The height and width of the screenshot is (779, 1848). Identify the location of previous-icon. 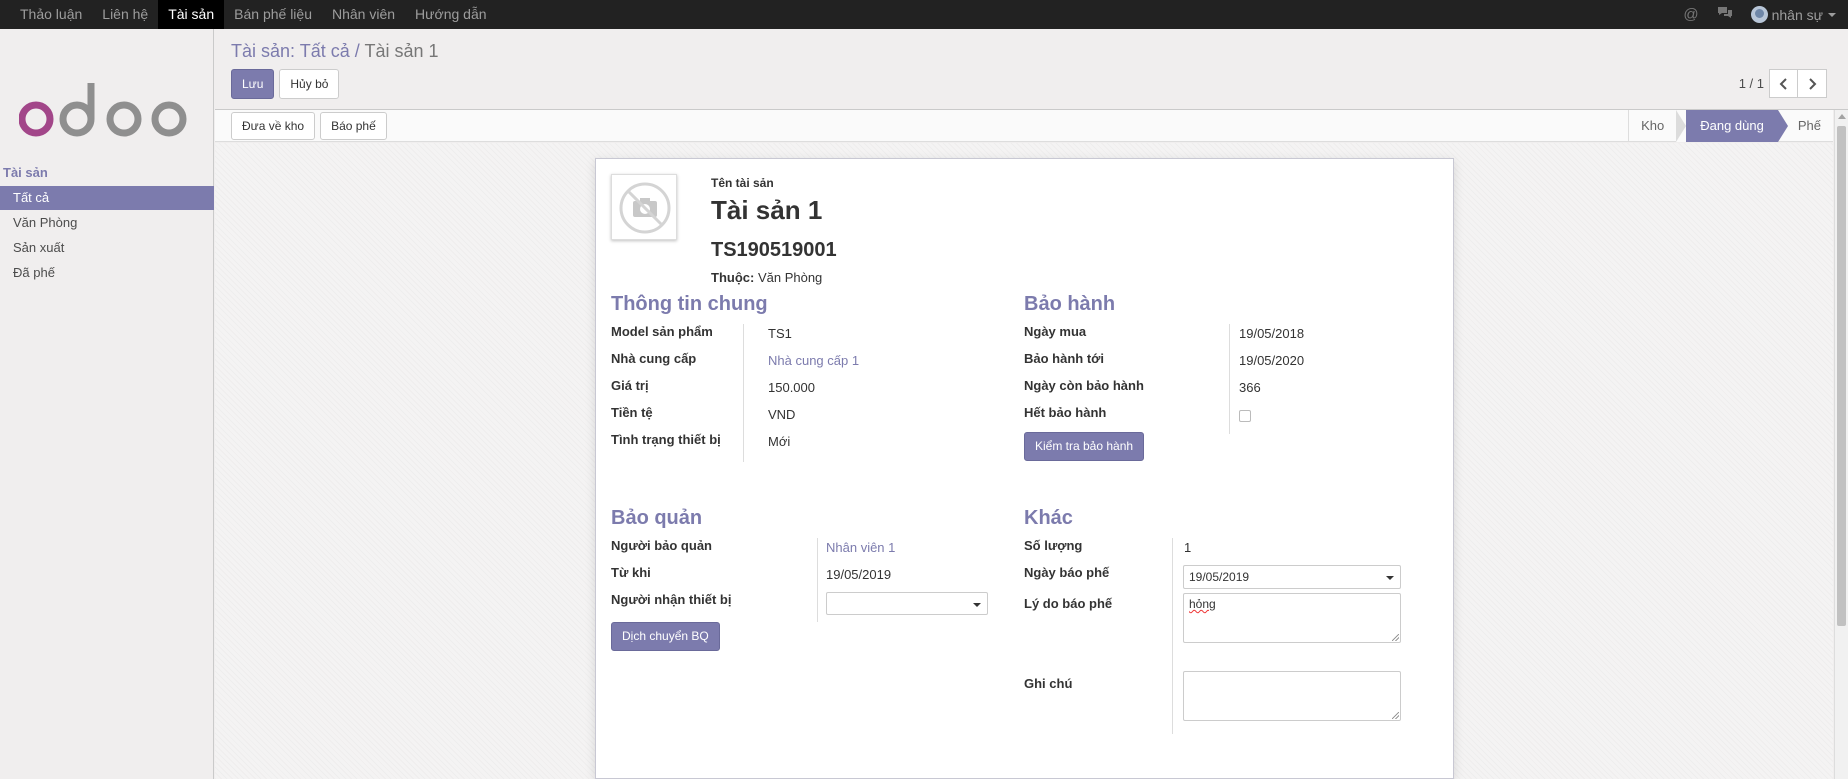
(1783, 83).